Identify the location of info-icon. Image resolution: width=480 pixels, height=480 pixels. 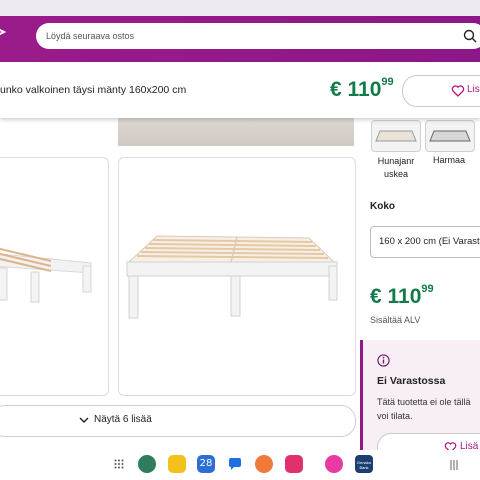
(383, 360).